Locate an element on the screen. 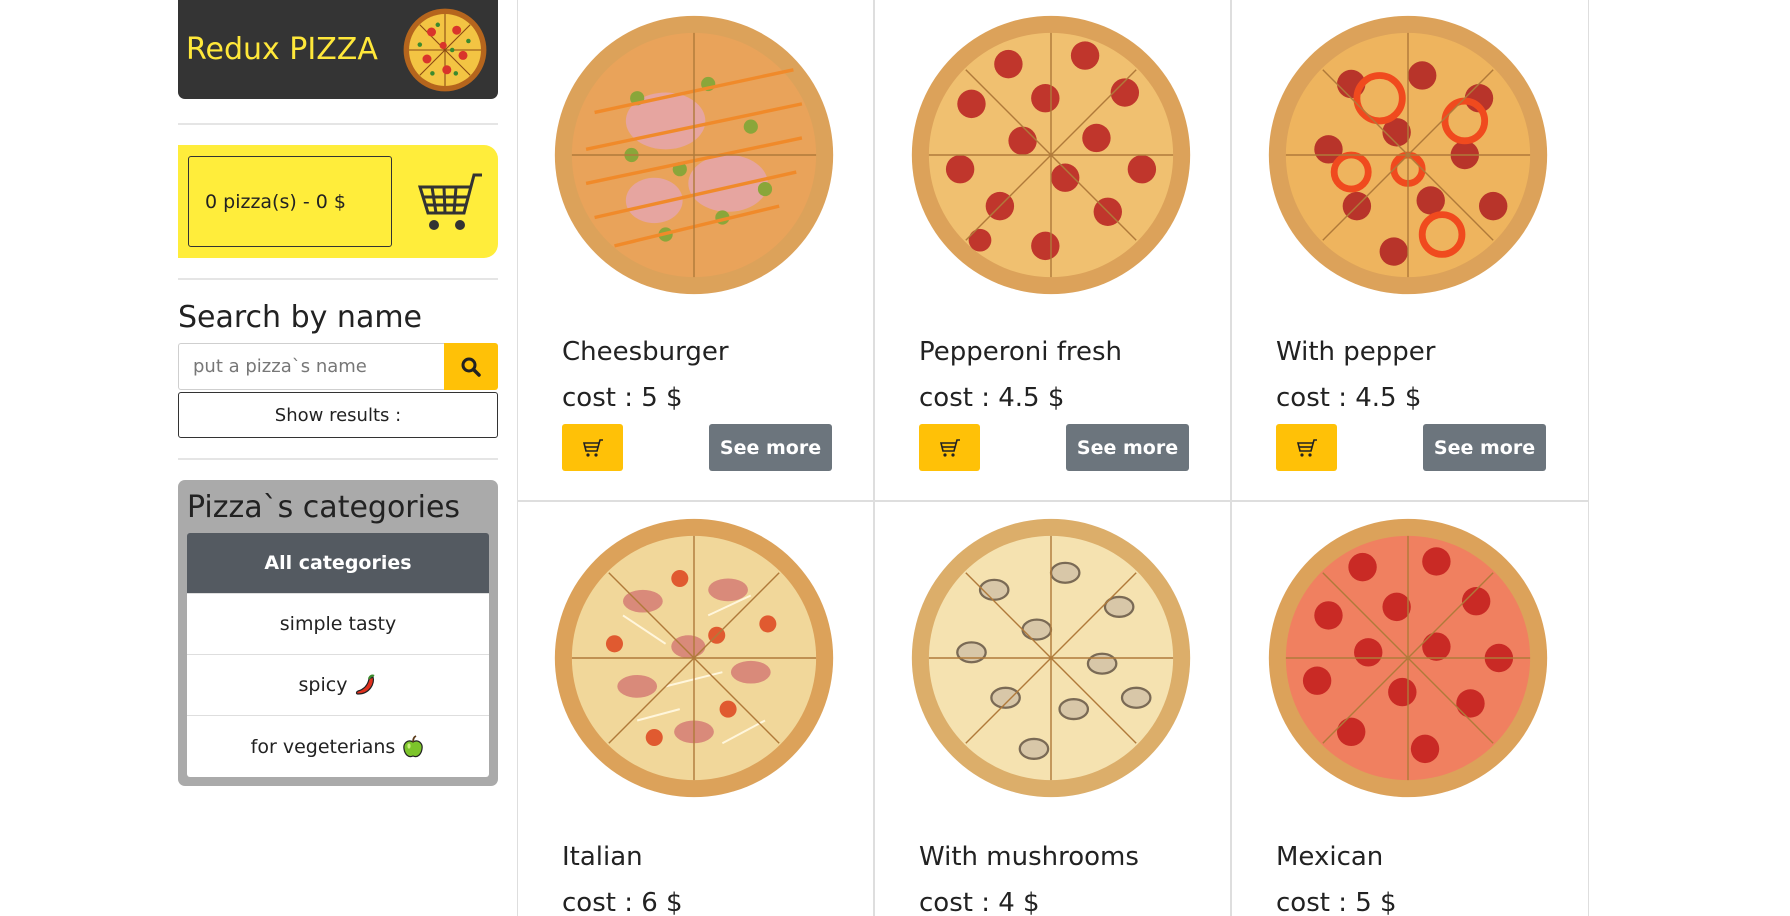 The image size is (1790, 916). search-bar is located at coordinates (338, 366).